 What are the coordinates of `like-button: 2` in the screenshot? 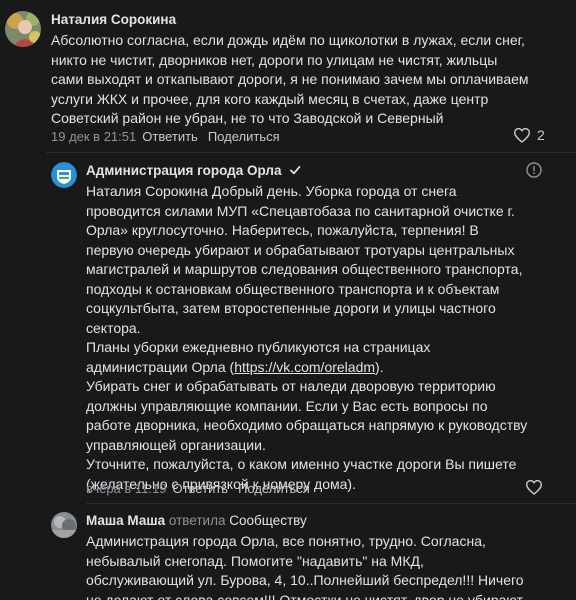 It's located at (529, 135).